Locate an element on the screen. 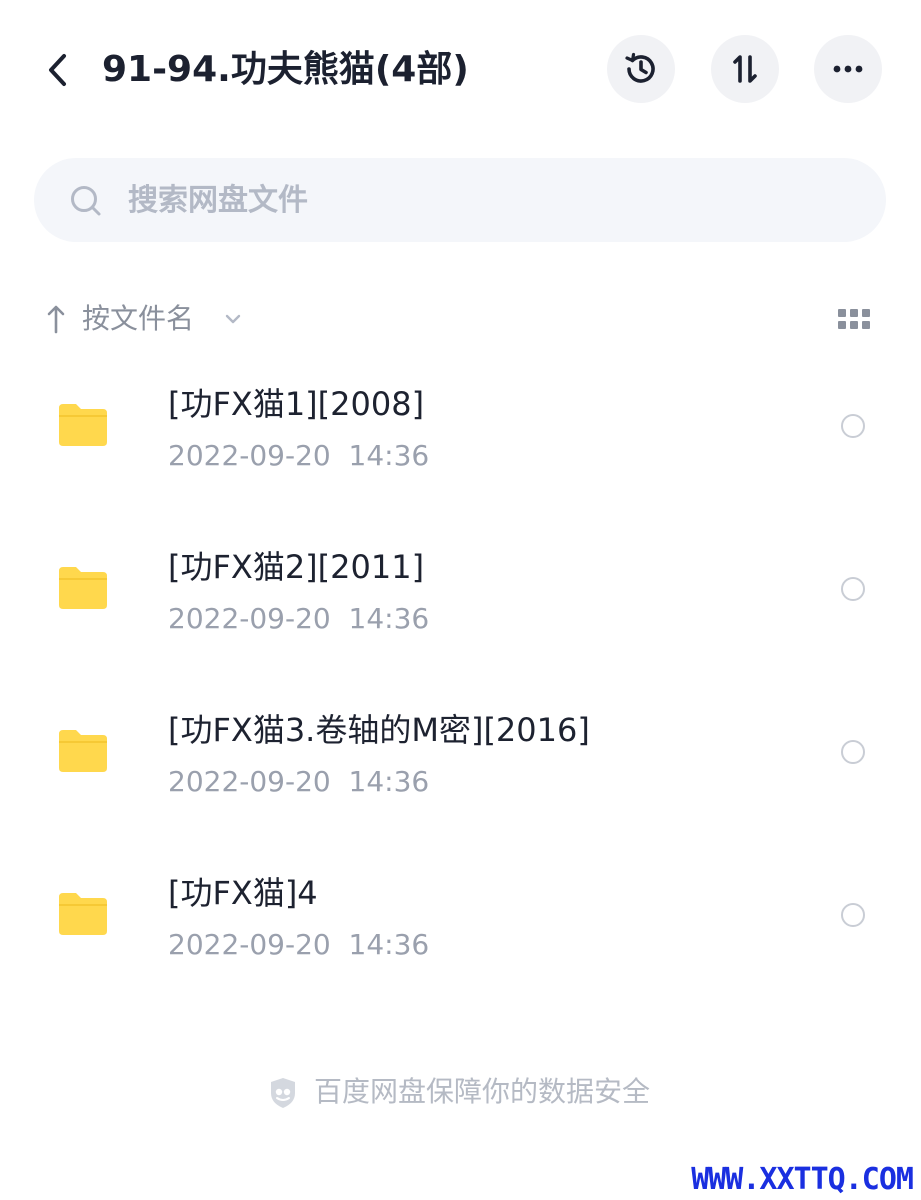 The image size is (921, 1200). shield-icon is located at coordinates (283, 1093).